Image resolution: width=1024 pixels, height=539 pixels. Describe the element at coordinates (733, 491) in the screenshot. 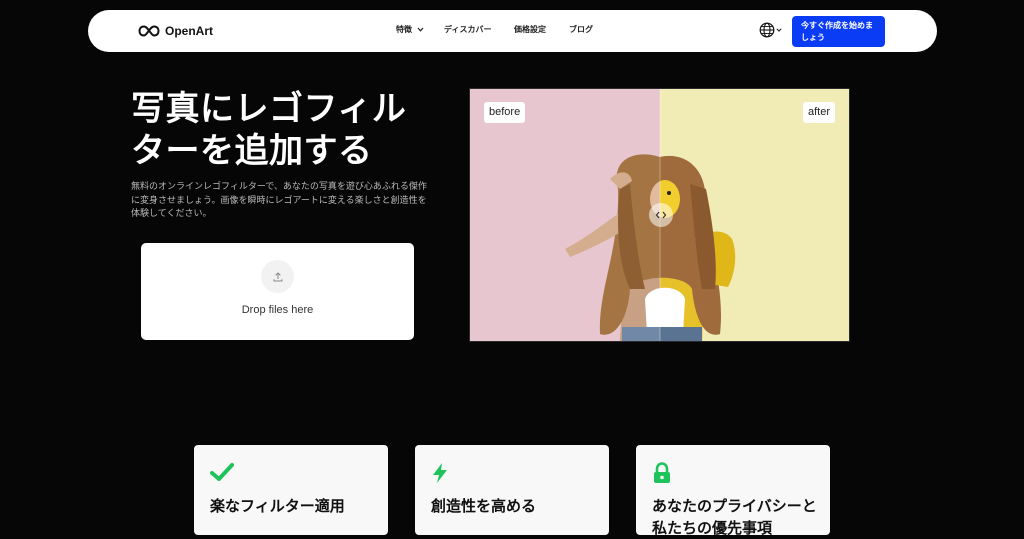

I see `feature-card-privacy: あなたのプライバシーと私たちの優先事項` at that location.